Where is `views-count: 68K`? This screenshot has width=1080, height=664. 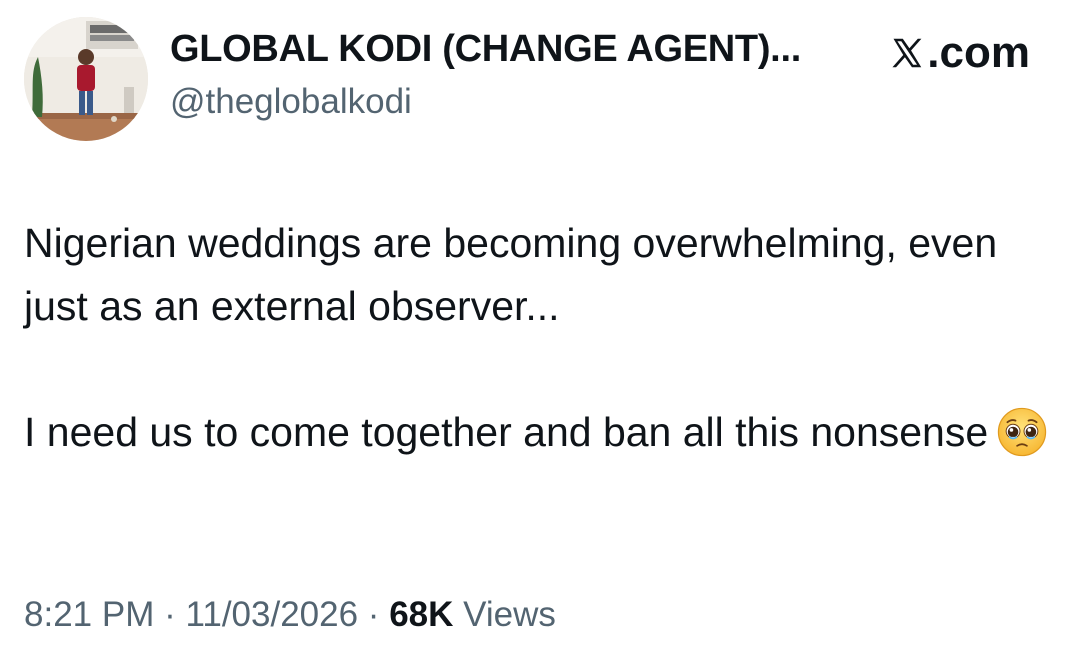
views-count: 68K is located at coordinates (421, 614).